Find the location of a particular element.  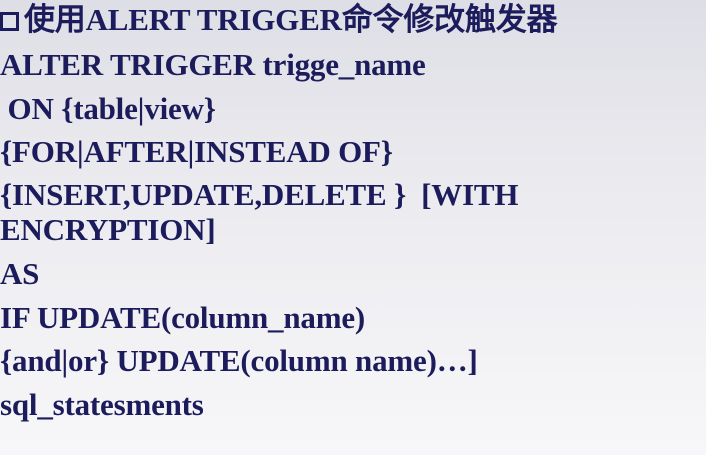

code-line-as: AS is located at coordinates (20, 273).